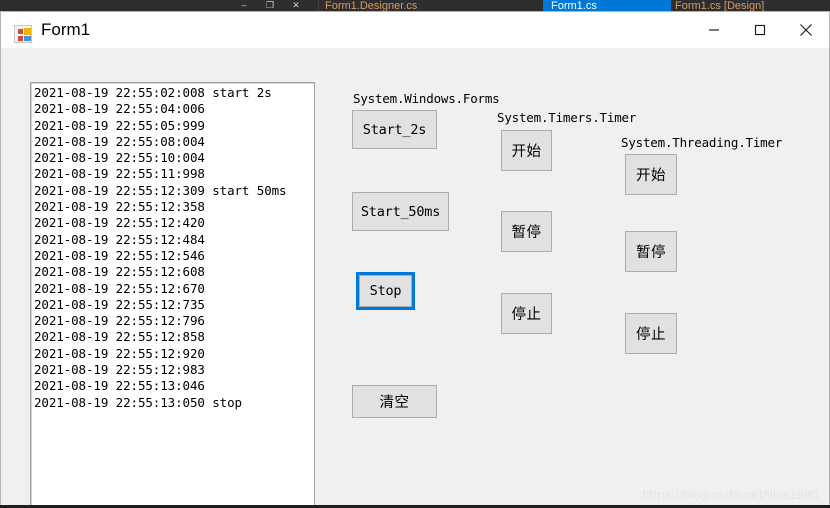 The width and height of the screenshot is (830, 508). I want to click on start-2s-button: Start_2s, so click(394, 129).